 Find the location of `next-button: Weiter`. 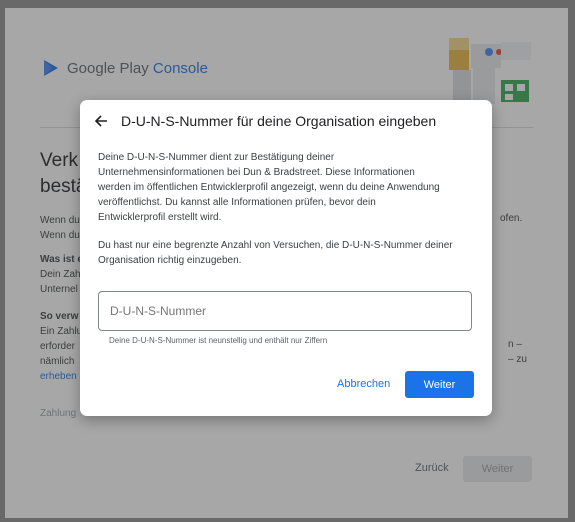

next-button: Weiter is located at coordinates (439, 384).